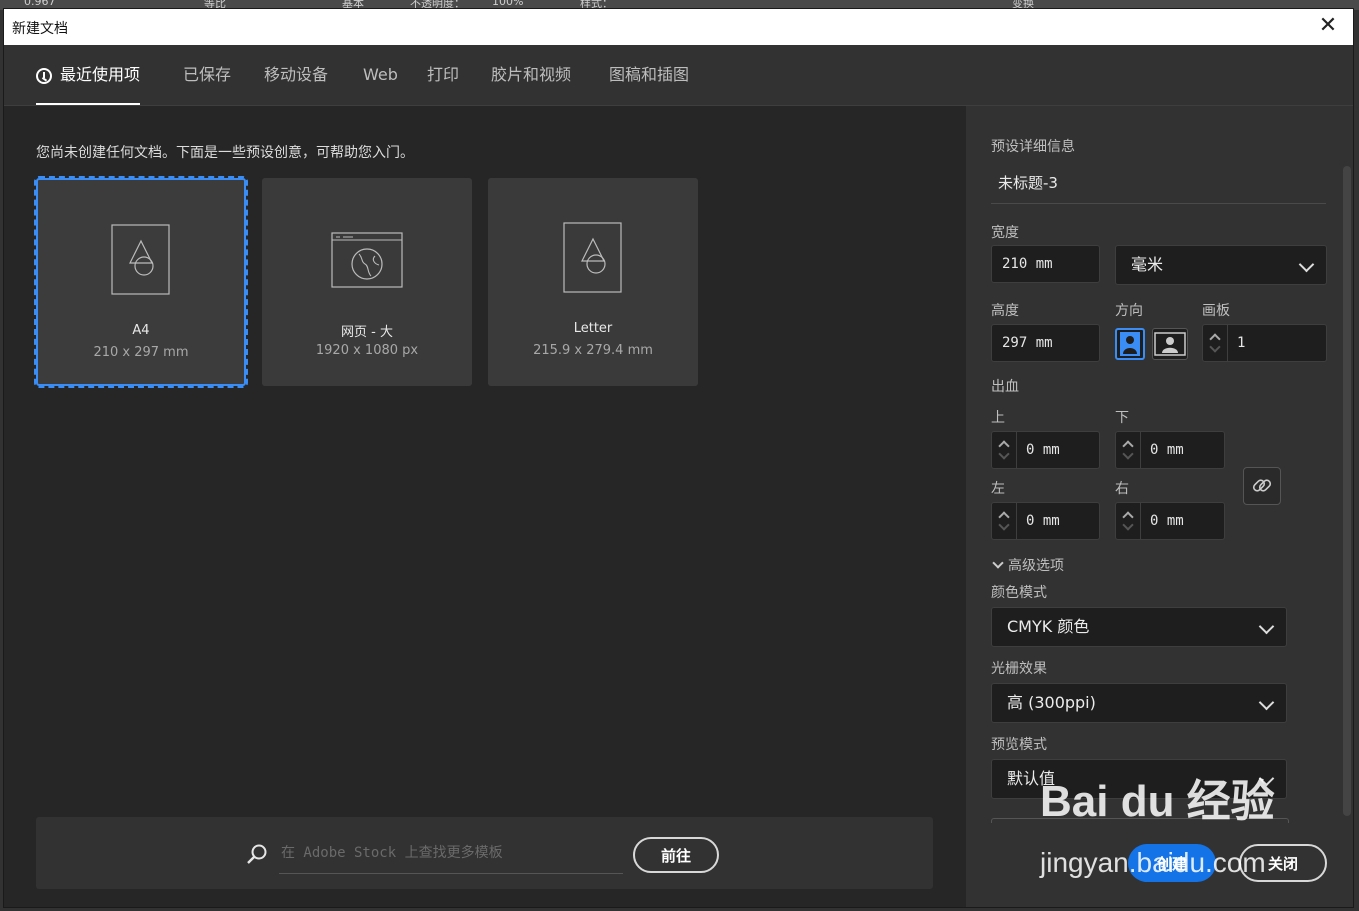 Image resolution: width=1359 pixels, height=911 pixels. I want to click on watermark-url: jingyan.baidu.com, so click(1153, 862).